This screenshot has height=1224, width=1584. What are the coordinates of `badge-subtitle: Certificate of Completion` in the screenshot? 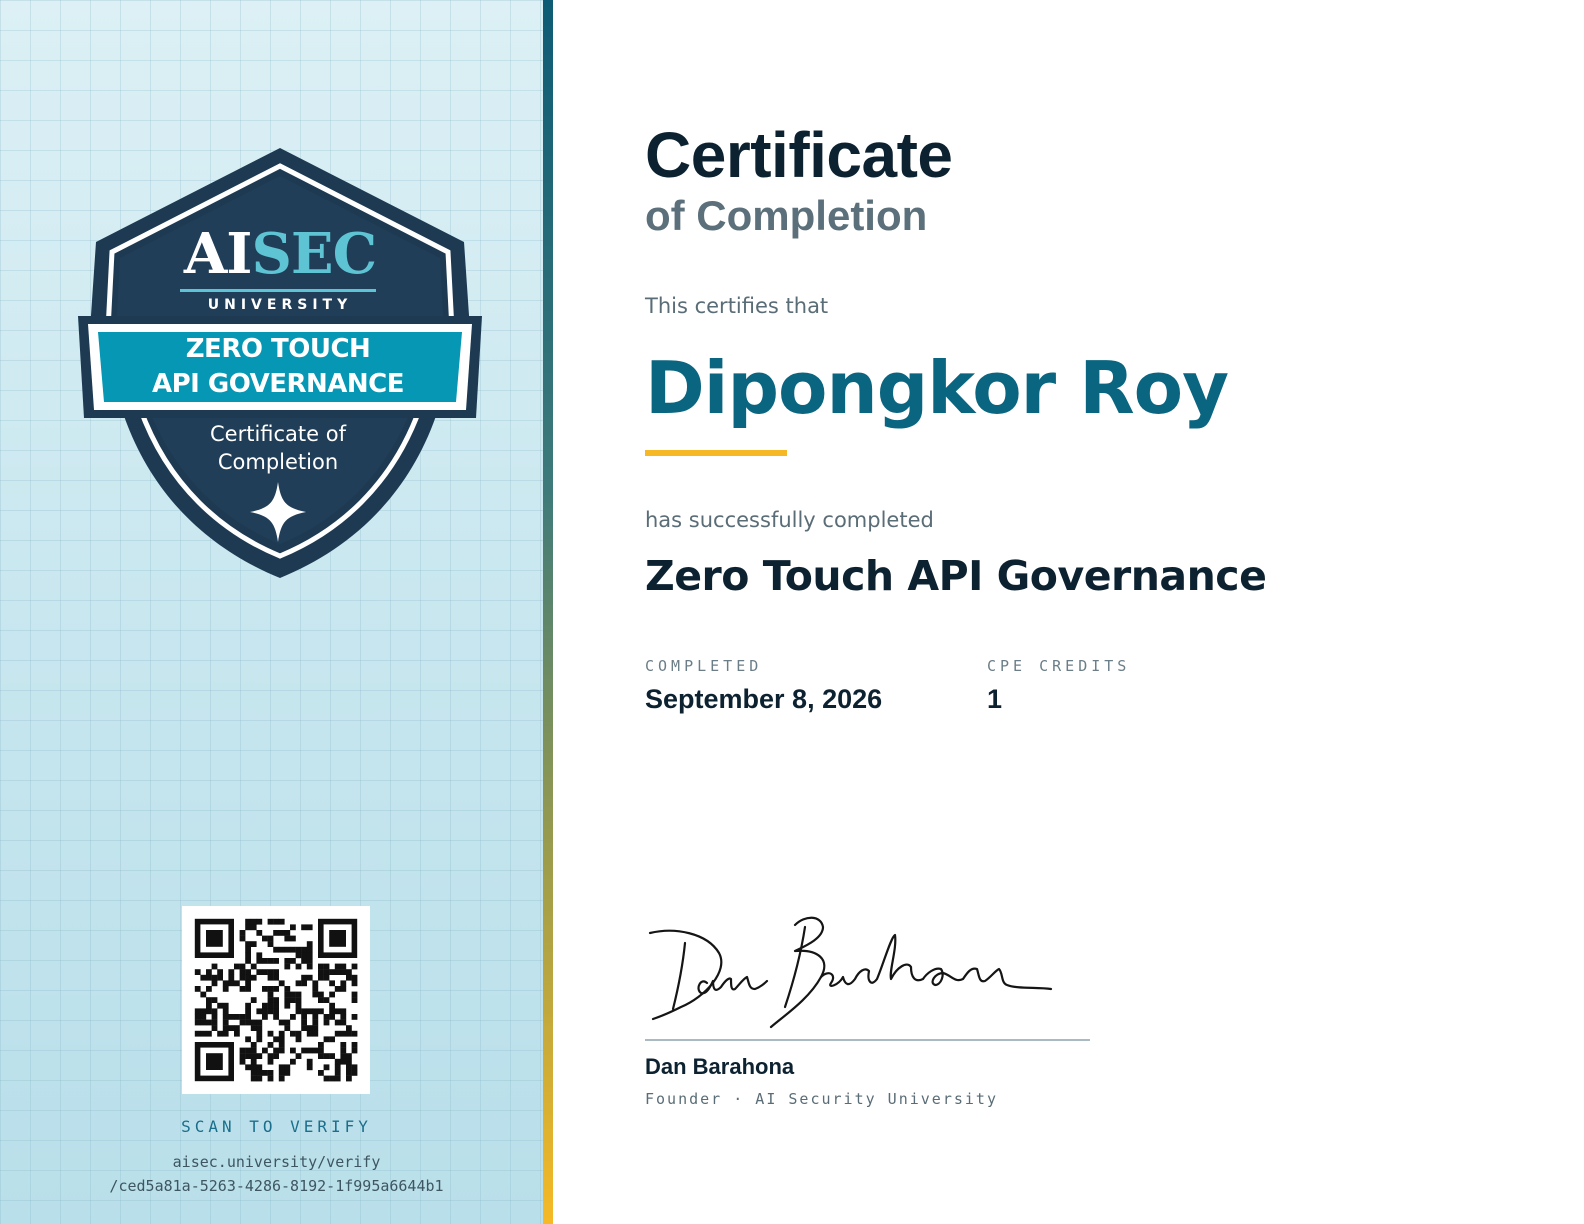 It's located at (278, 448).